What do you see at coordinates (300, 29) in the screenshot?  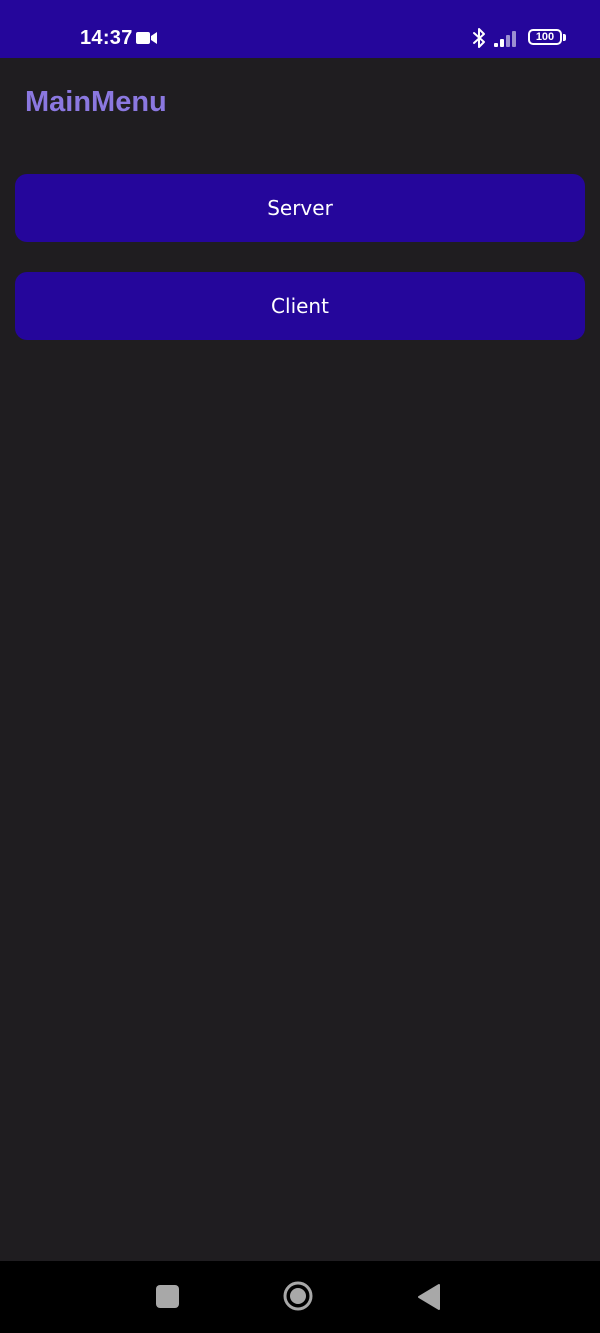 I see `status-bar: 14:37 100` at bounding box center [300, 29].